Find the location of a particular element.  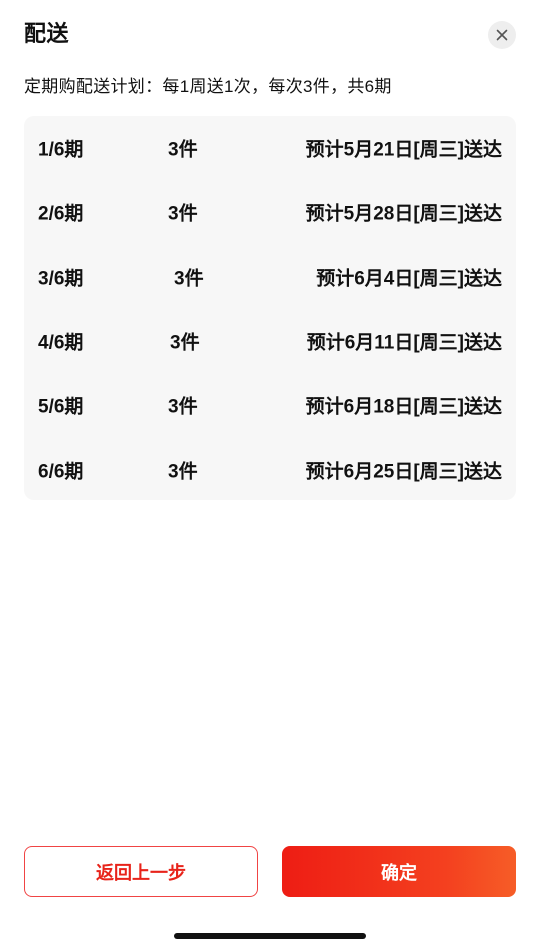

period-label: 6/6期 is located at coordinates (61, 472).